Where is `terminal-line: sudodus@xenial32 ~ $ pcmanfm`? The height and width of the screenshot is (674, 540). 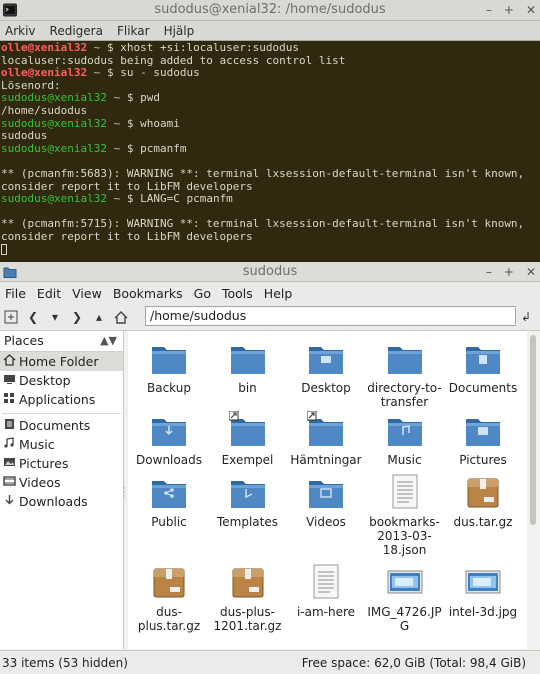 terminal-line: sudodus@xenial32 ~ $ pcmanfm is located at coordinates (94, 148).